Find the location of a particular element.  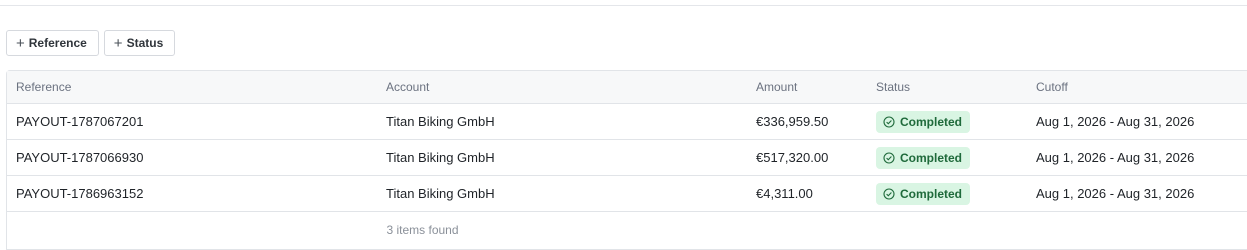

column-header-status: Status is located at coordinates (893, 87).